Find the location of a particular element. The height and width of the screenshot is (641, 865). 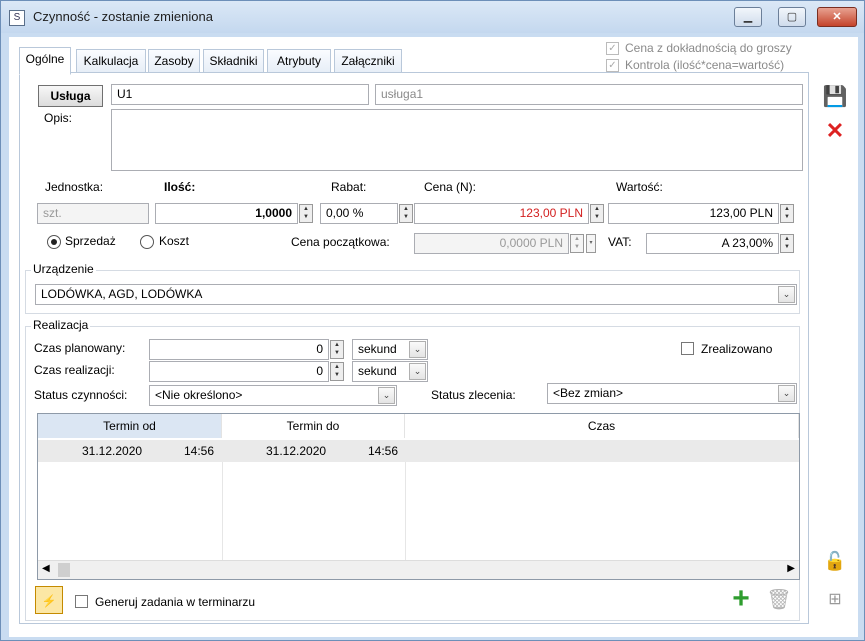

description-field is located at coordinates (457, 140).